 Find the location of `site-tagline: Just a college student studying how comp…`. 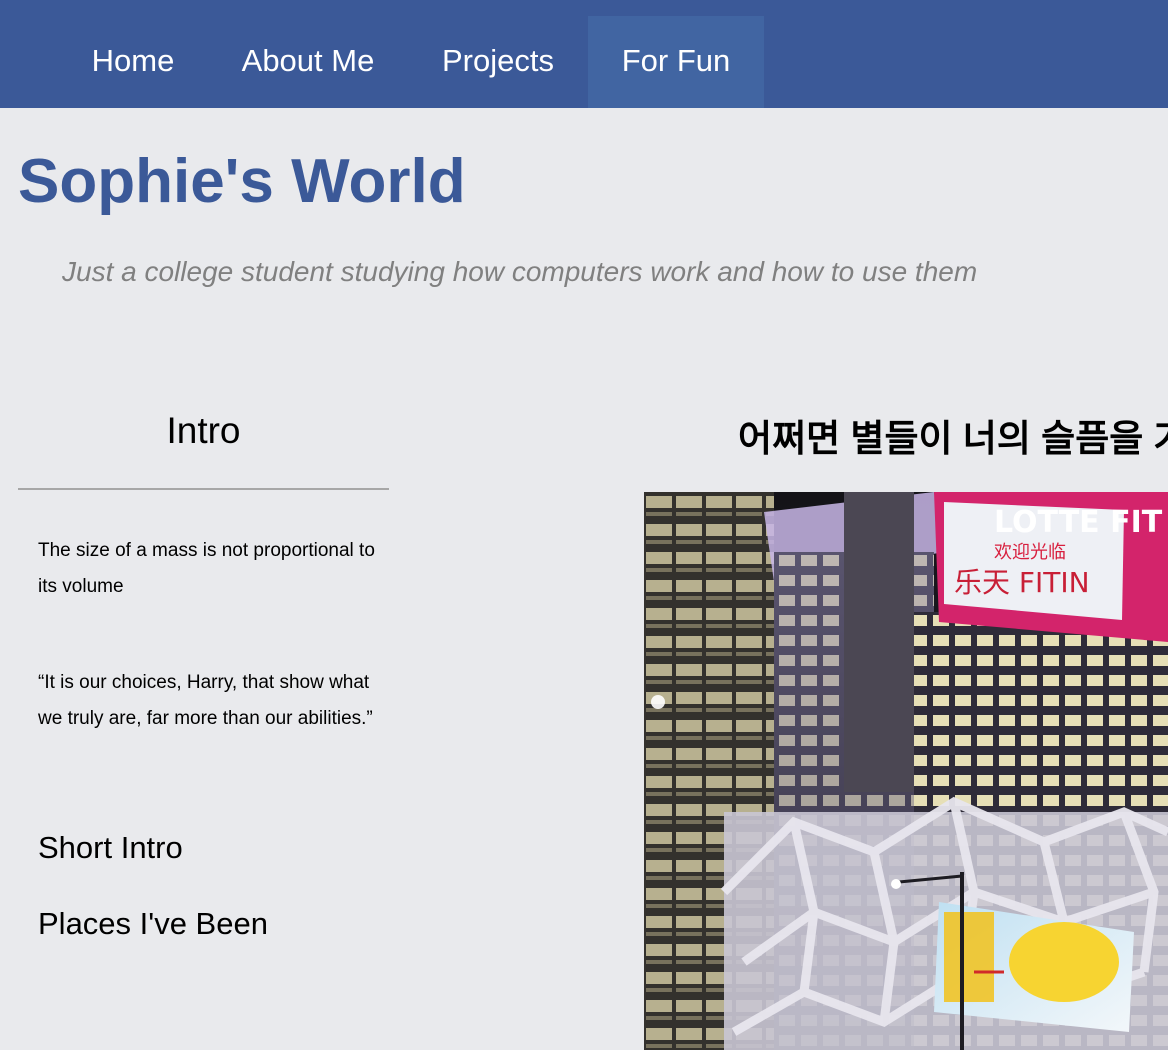

site-tagline: Just a college student studying how comp… is located at coordinates (520, 271).